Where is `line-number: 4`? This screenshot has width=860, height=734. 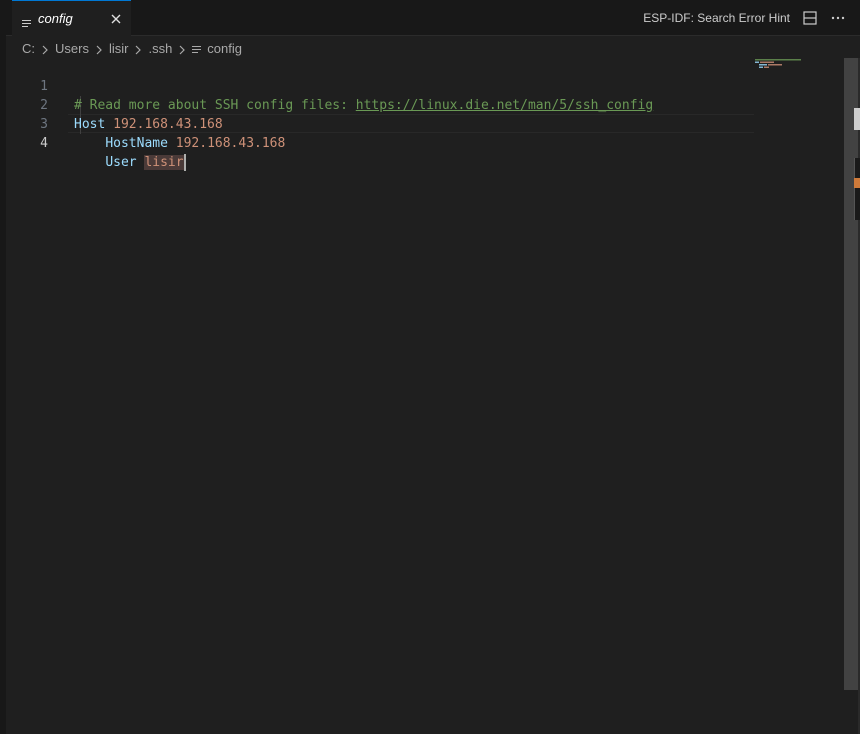
line-number: 4 is located at coordinates (44, 143).